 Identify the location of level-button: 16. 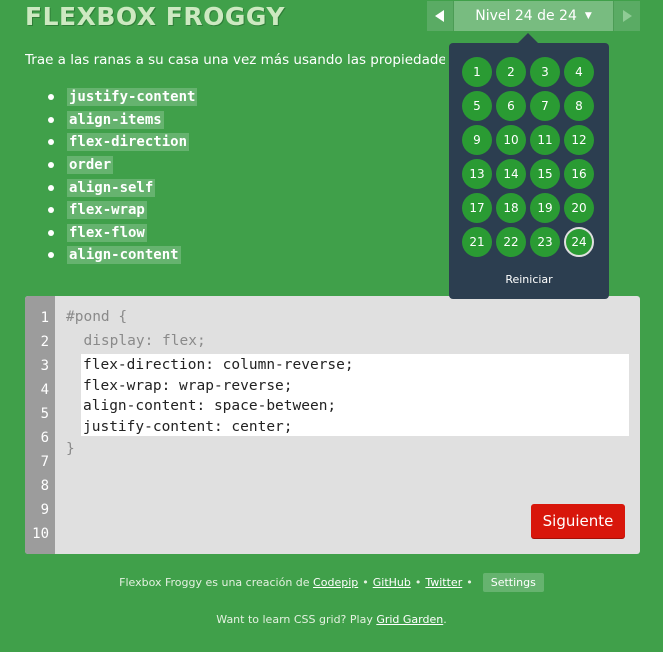
(579, 174).